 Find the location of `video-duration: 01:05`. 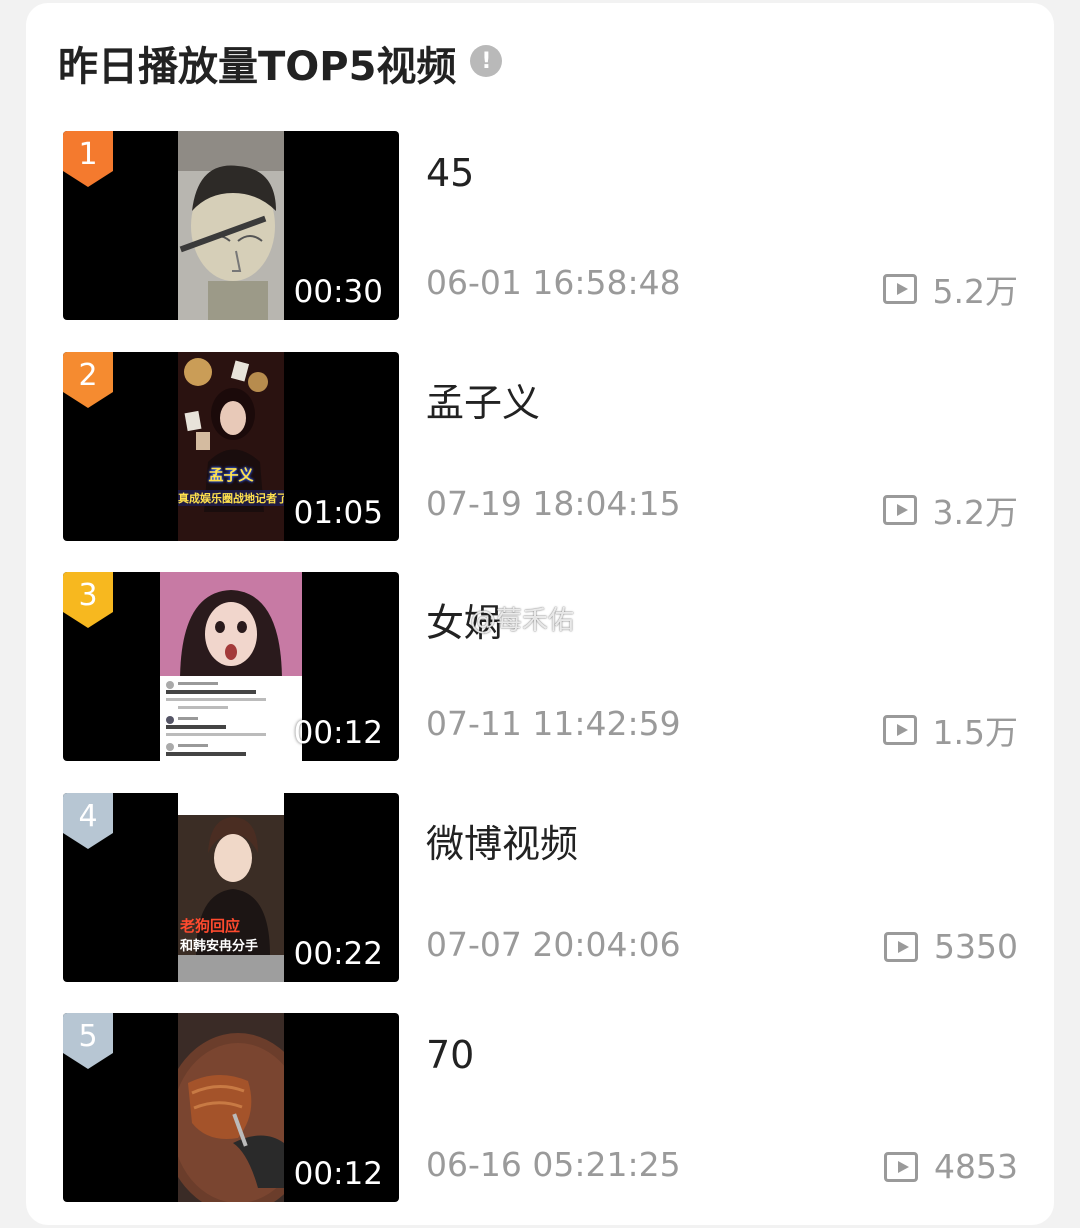

video-duration: 01:05 is located at coordinates (338, 513).